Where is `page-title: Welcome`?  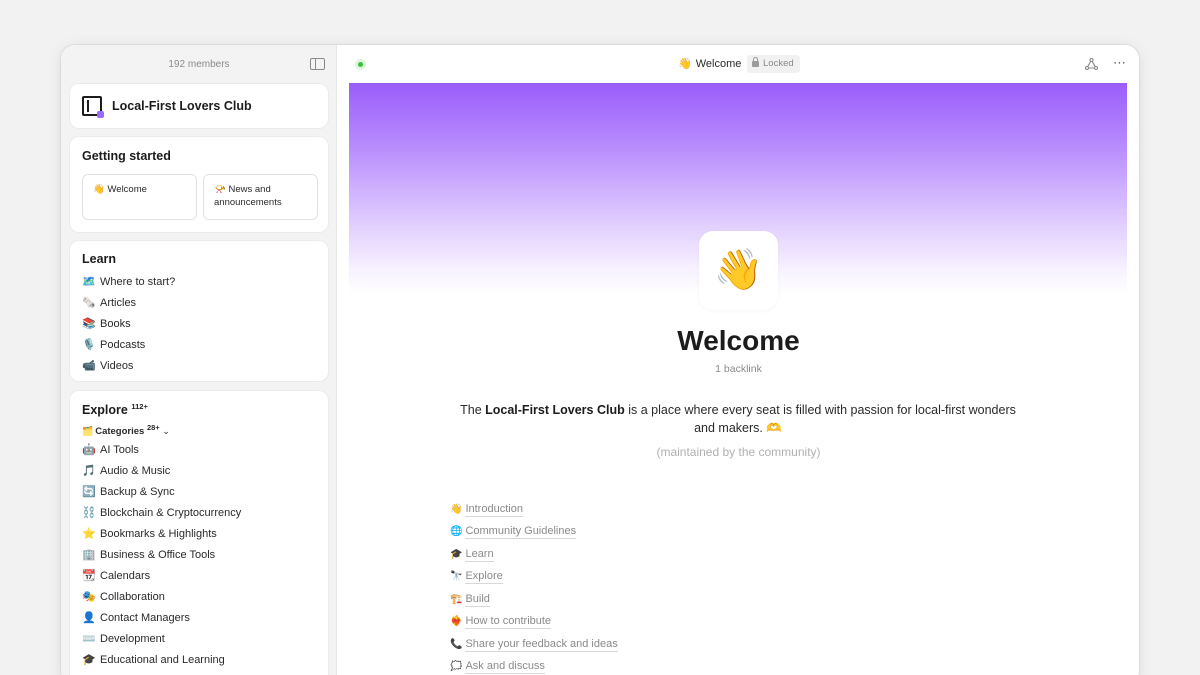
page-title: Welcome is located at coordinates (738, 340).